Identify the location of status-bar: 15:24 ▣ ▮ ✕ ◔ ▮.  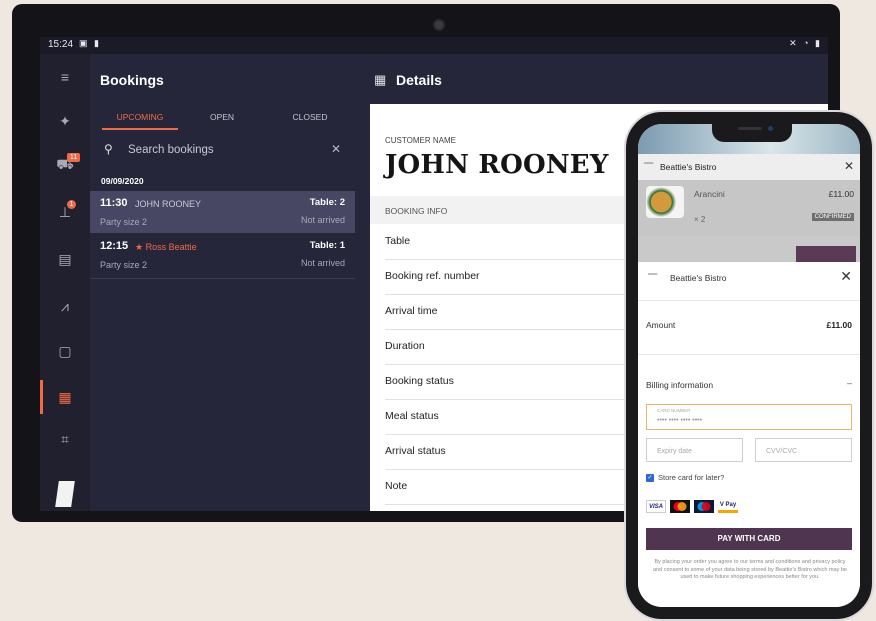
(434, 45).